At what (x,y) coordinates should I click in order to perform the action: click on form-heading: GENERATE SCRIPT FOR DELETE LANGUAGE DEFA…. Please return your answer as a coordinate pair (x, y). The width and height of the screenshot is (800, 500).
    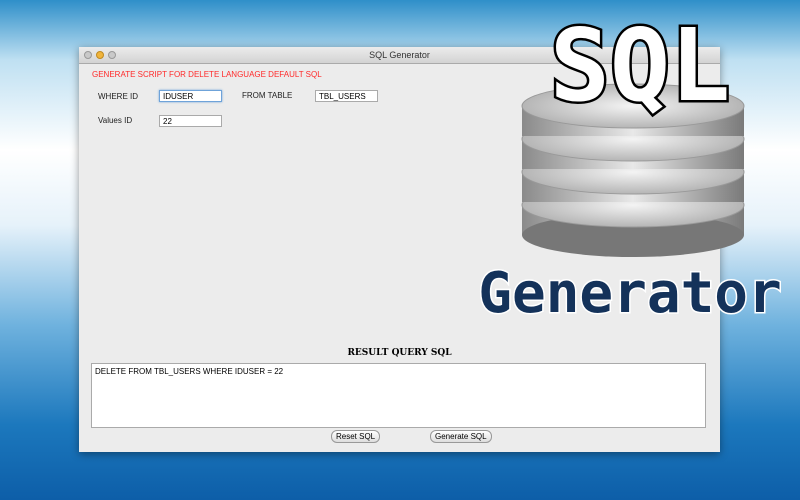
    Looking at the image, I should click on (207, 74).